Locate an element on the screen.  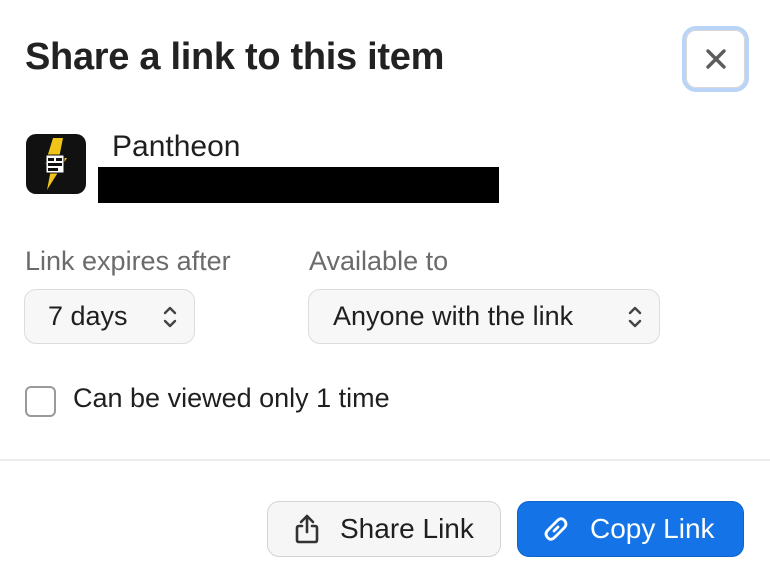
share-icon is located at coordinates (307, 529).